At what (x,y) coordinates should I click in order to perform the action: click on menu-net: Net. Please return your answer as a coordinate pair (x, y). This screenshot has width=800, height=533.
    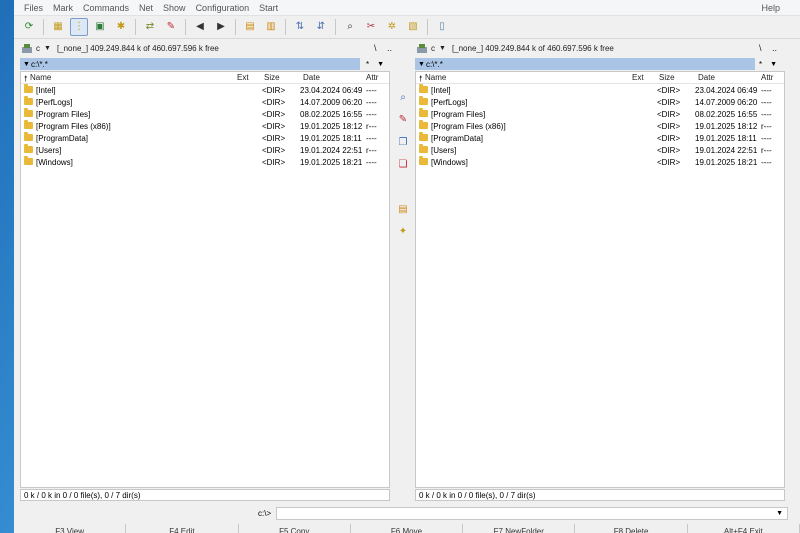
    Looking at the image, I should click on (146, 8).